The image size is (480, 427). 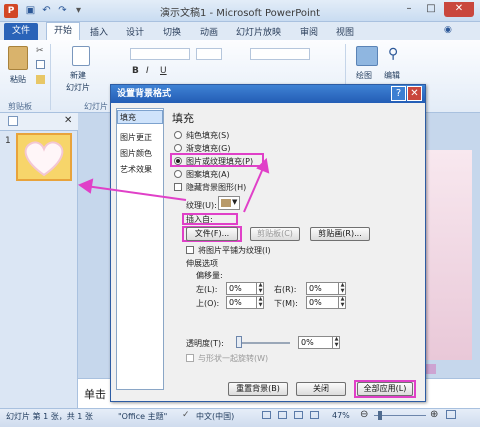 I want to click on arrow-head-icon, so click(x=85, y=186).